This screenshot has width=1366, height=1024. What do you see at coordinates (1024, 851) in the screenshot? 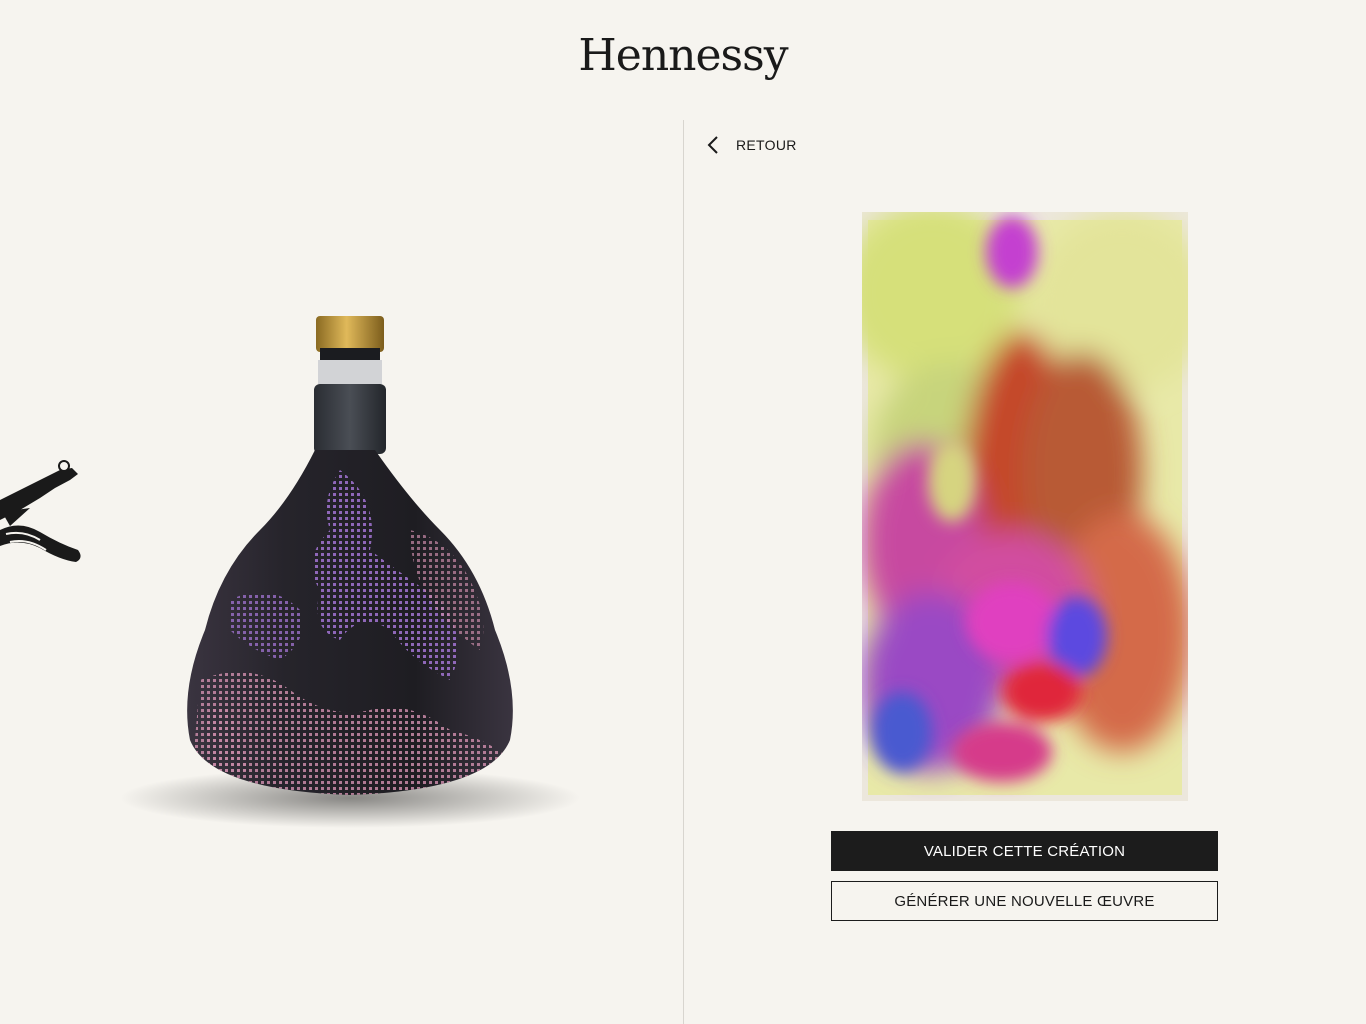
I see `validate-creation-button: VALIDER CETTE CRÉATION` at bounding box center [1024, 851].